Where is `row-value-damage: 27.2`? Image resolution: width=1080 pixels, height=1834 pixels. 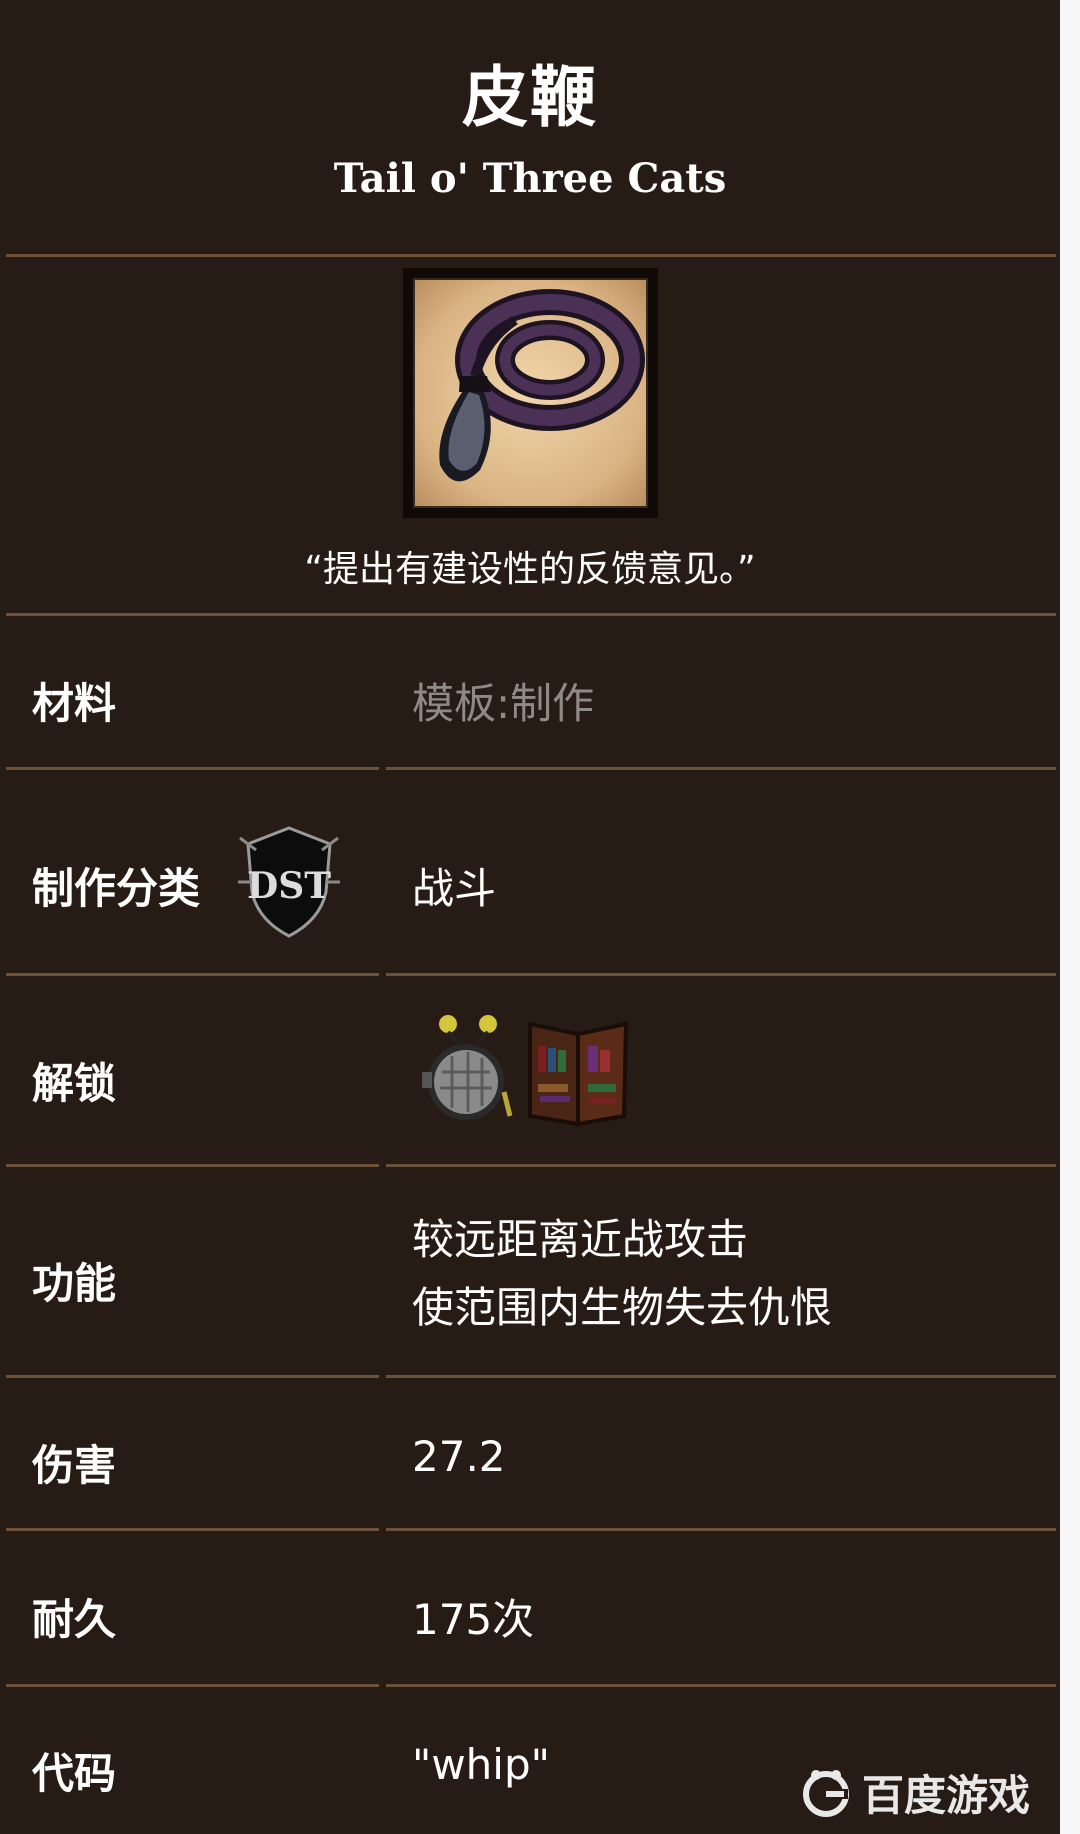 row-value-damage: 27.2 is located at coordinates (459, 1456).